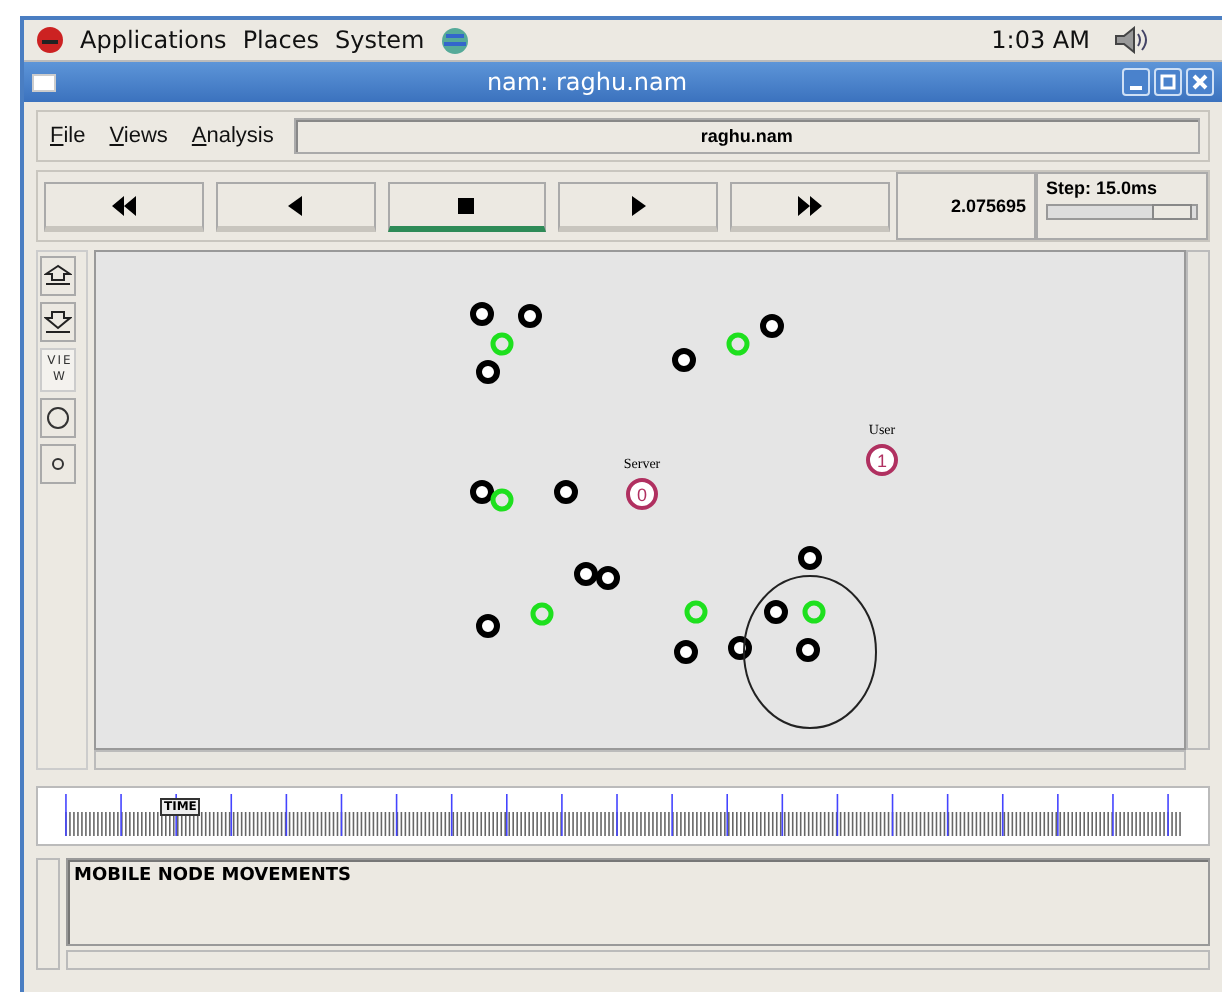  What do you see at coordinates (153, 40) in the screenshot?
I see `panel-menu: Applications` at bounding box center [153, 40].